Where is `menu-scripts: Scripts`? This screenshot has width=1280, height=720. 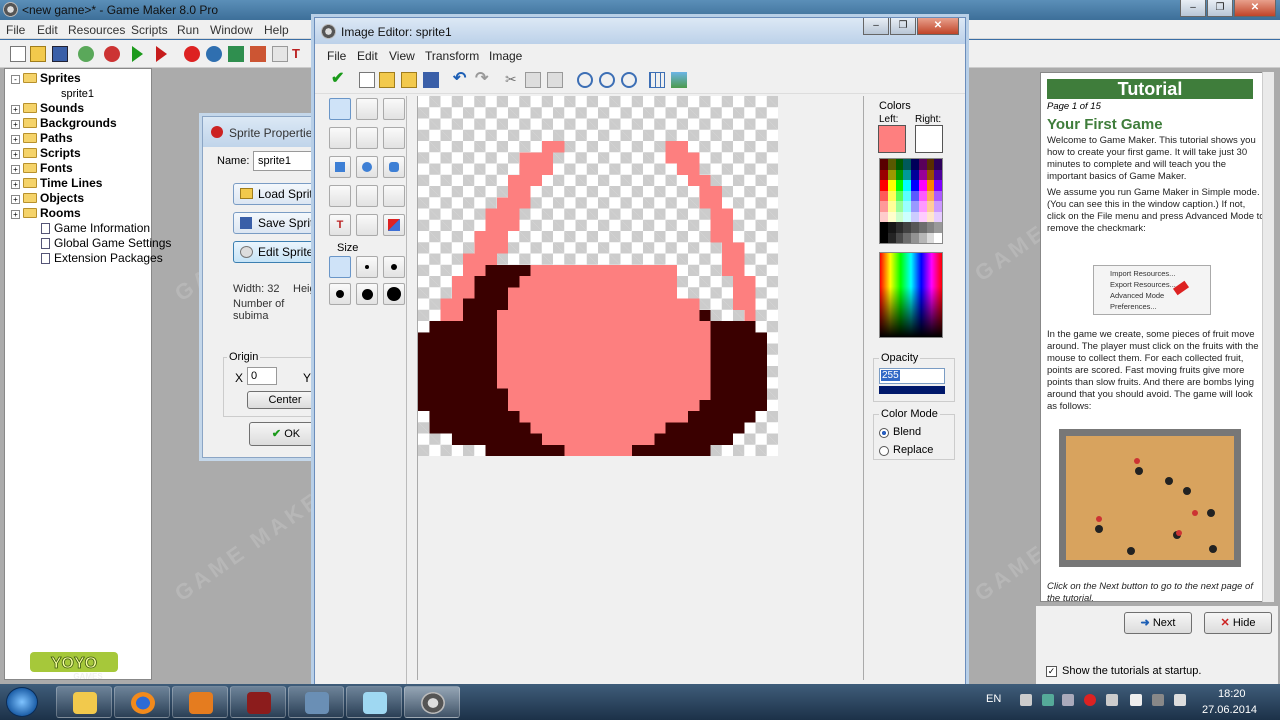 menu-scripts: Scripts is located at coordinates (149, 30).